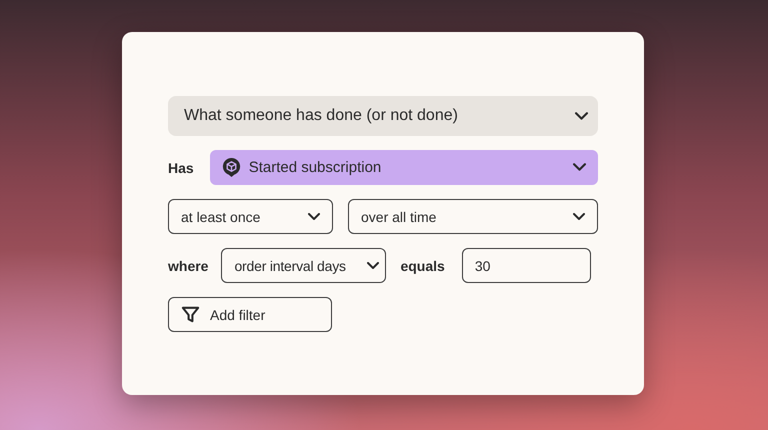  Describe the element at coordinates (383, 116) in the screenshot. I see `condition-dropdown: What someone has done (or not done)` at that location.